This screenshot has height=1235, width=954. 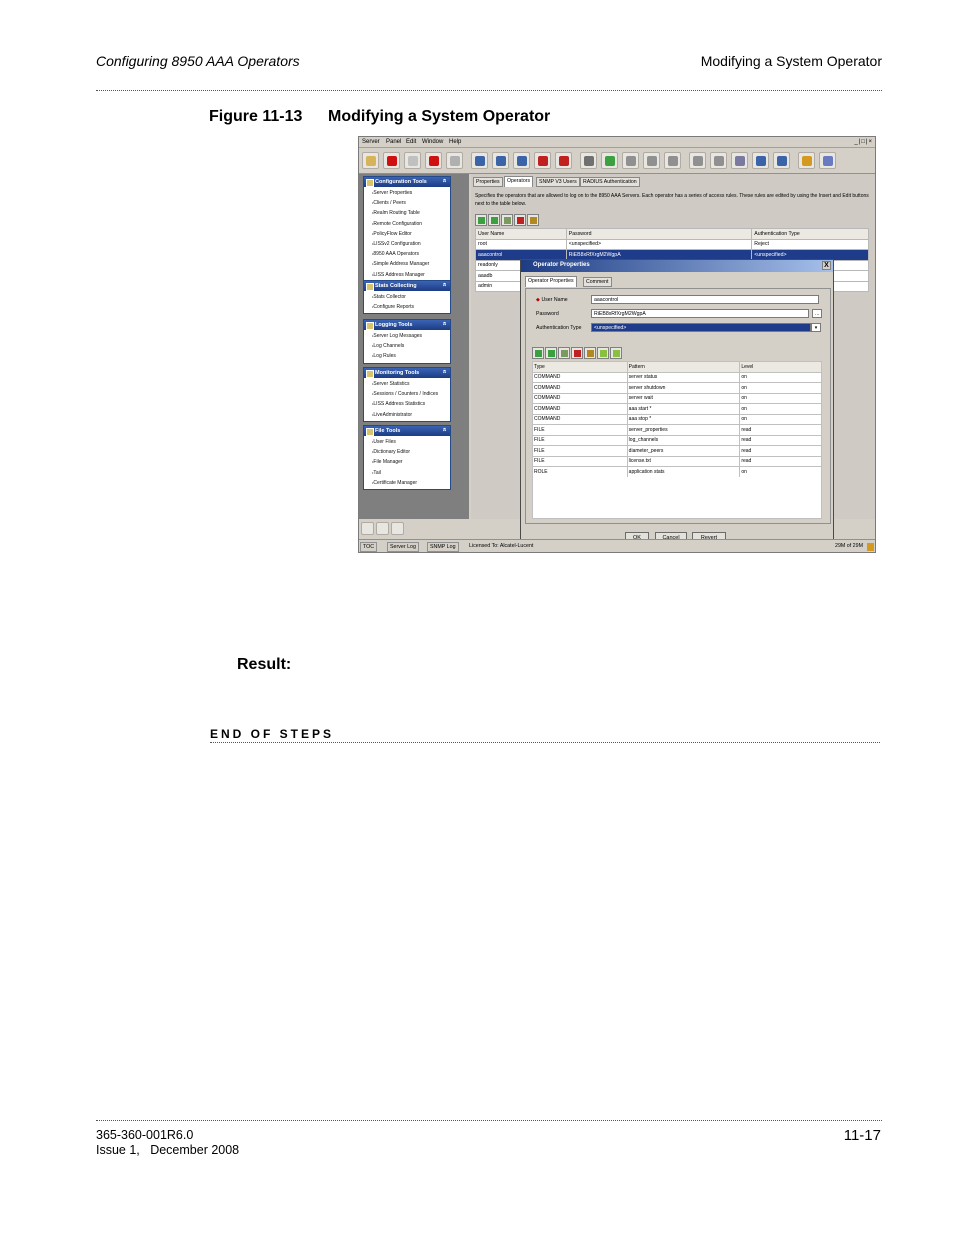 I want to click on tab-operator-properties: Operator Properties, so click(x=551, y=281).